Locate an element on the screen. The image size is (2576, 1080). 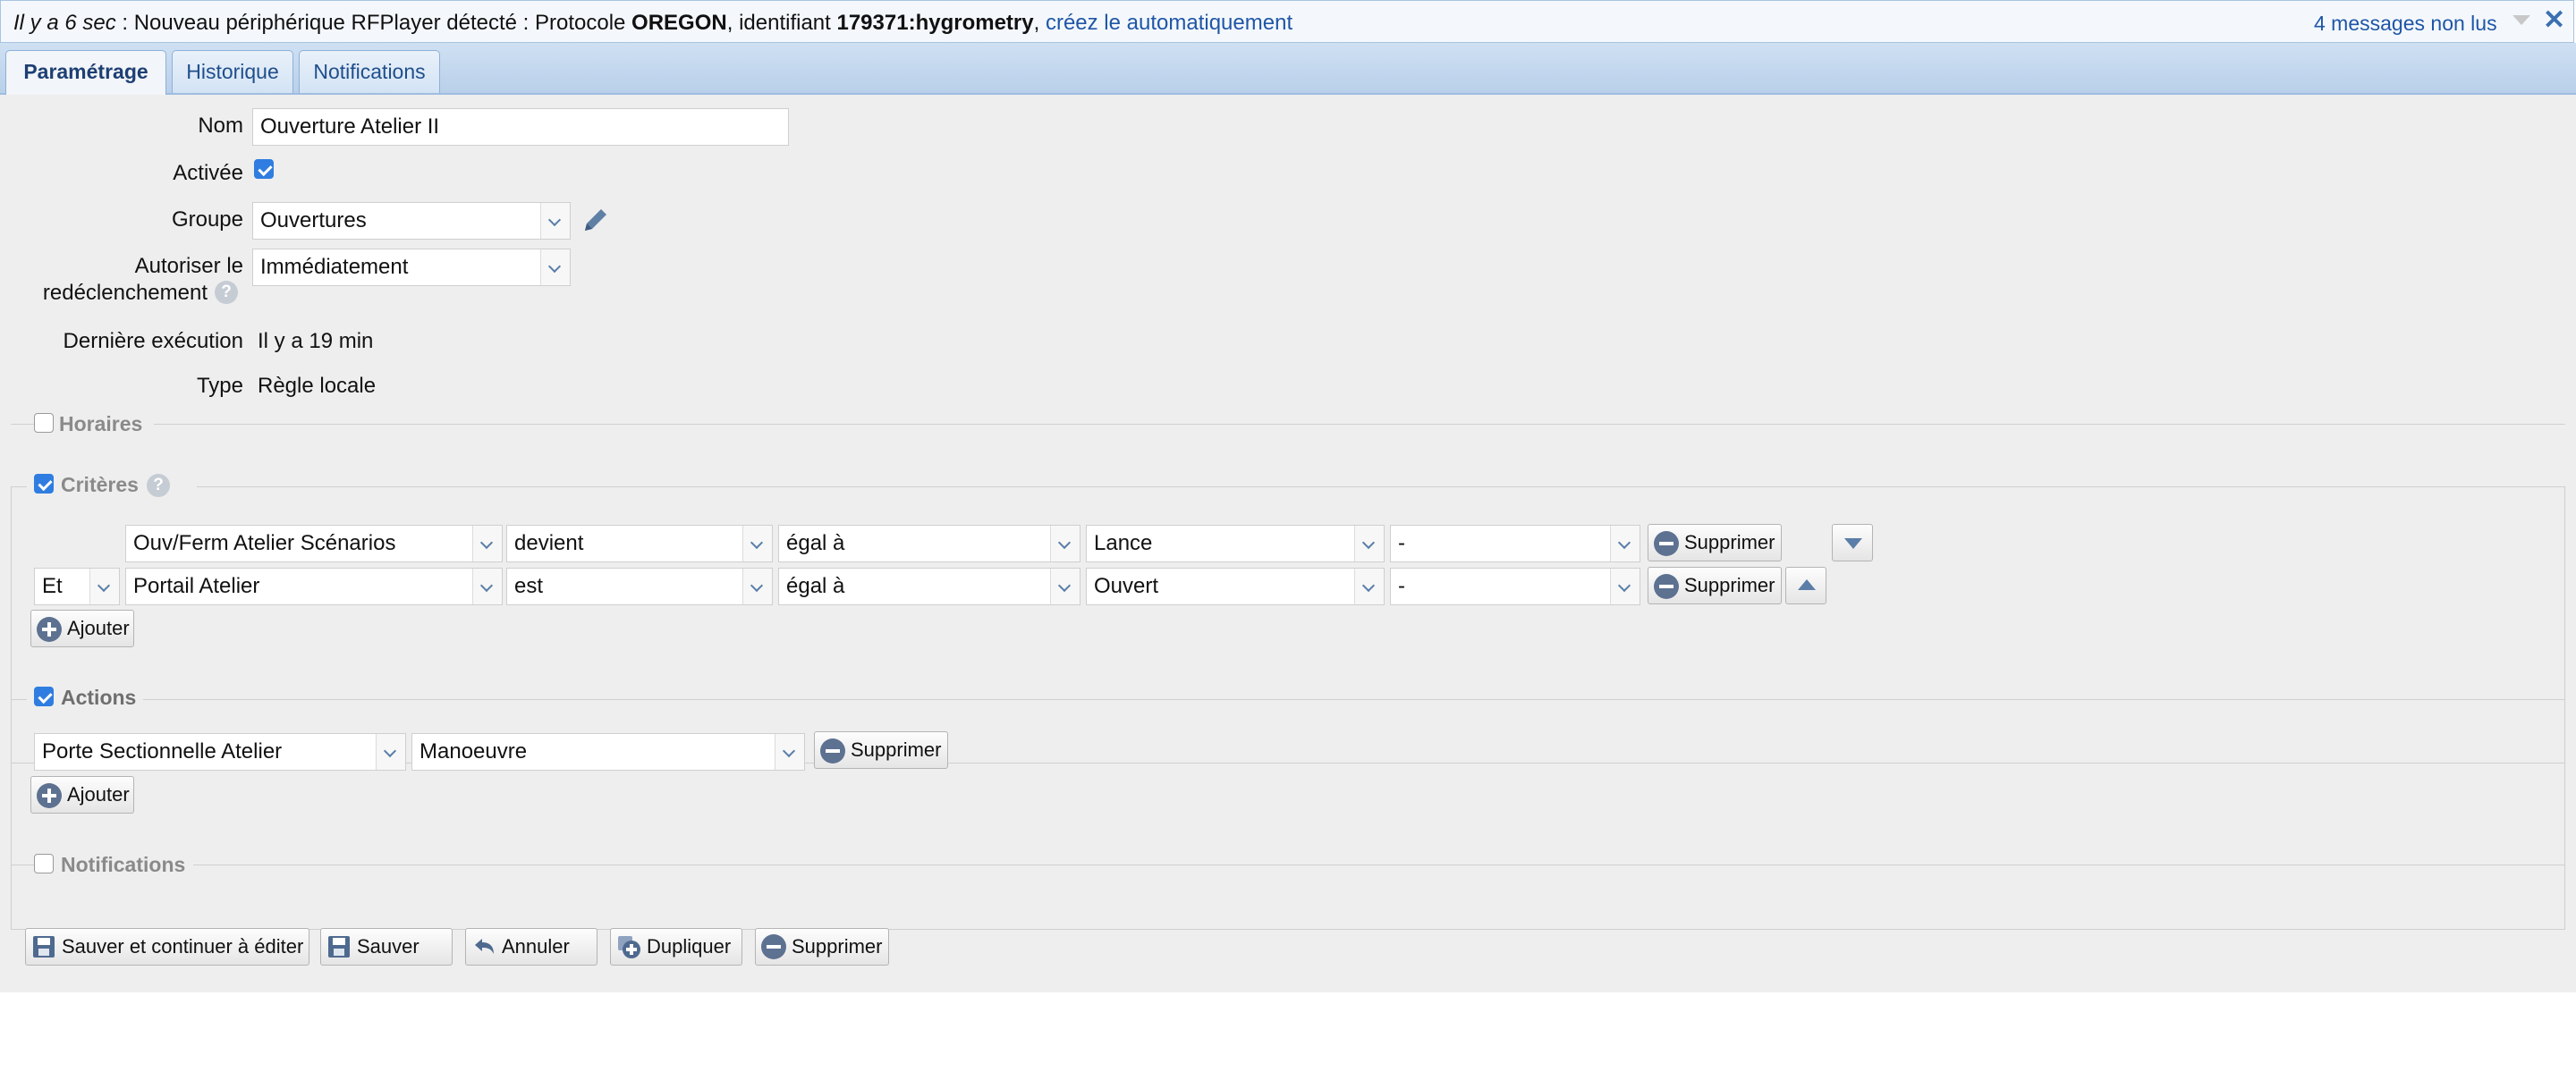
notifications-checkbox is located at coordinates (44, 863).